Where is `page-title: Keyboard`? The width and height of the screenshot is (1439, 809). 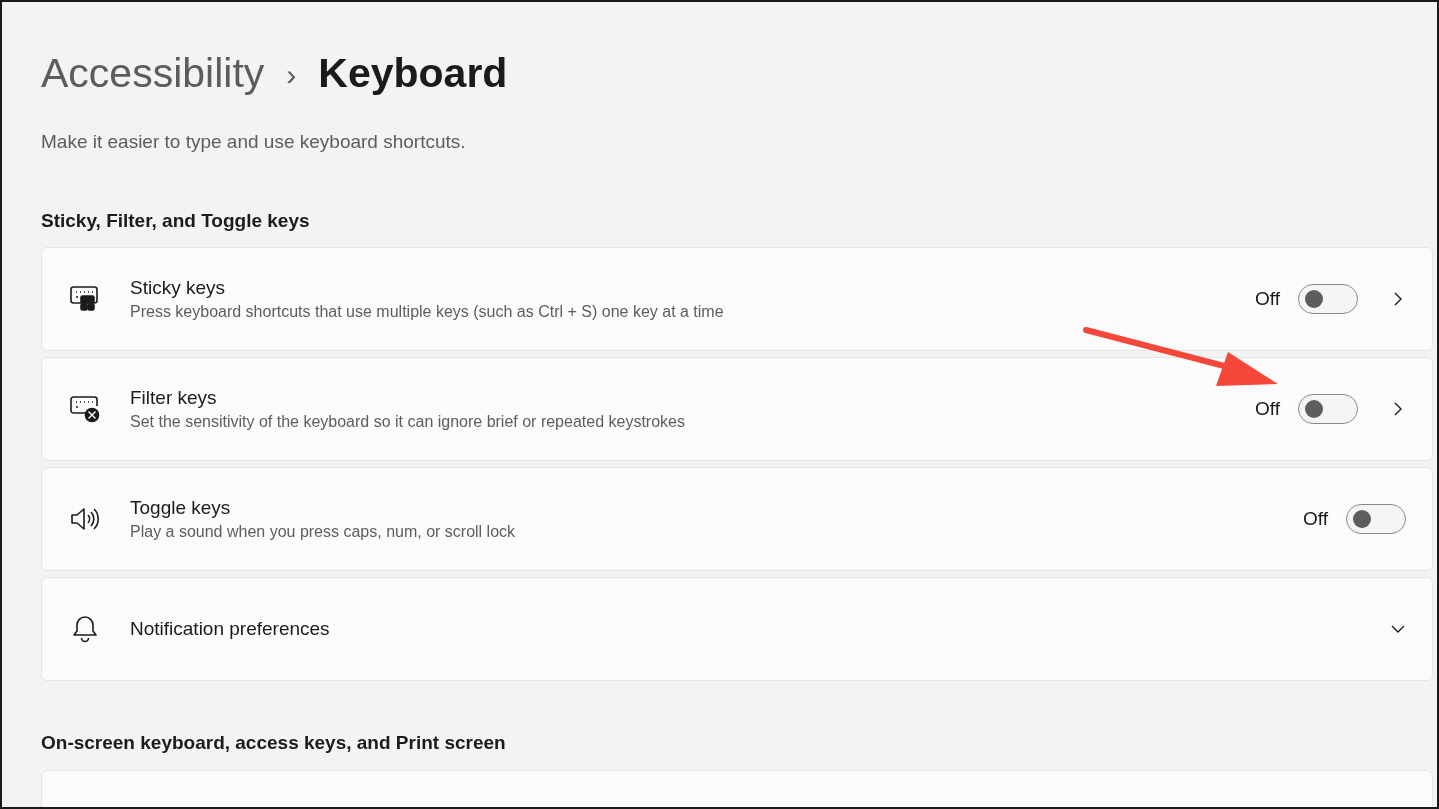 page-title: Keyboard is located at coordinates (413, 74).